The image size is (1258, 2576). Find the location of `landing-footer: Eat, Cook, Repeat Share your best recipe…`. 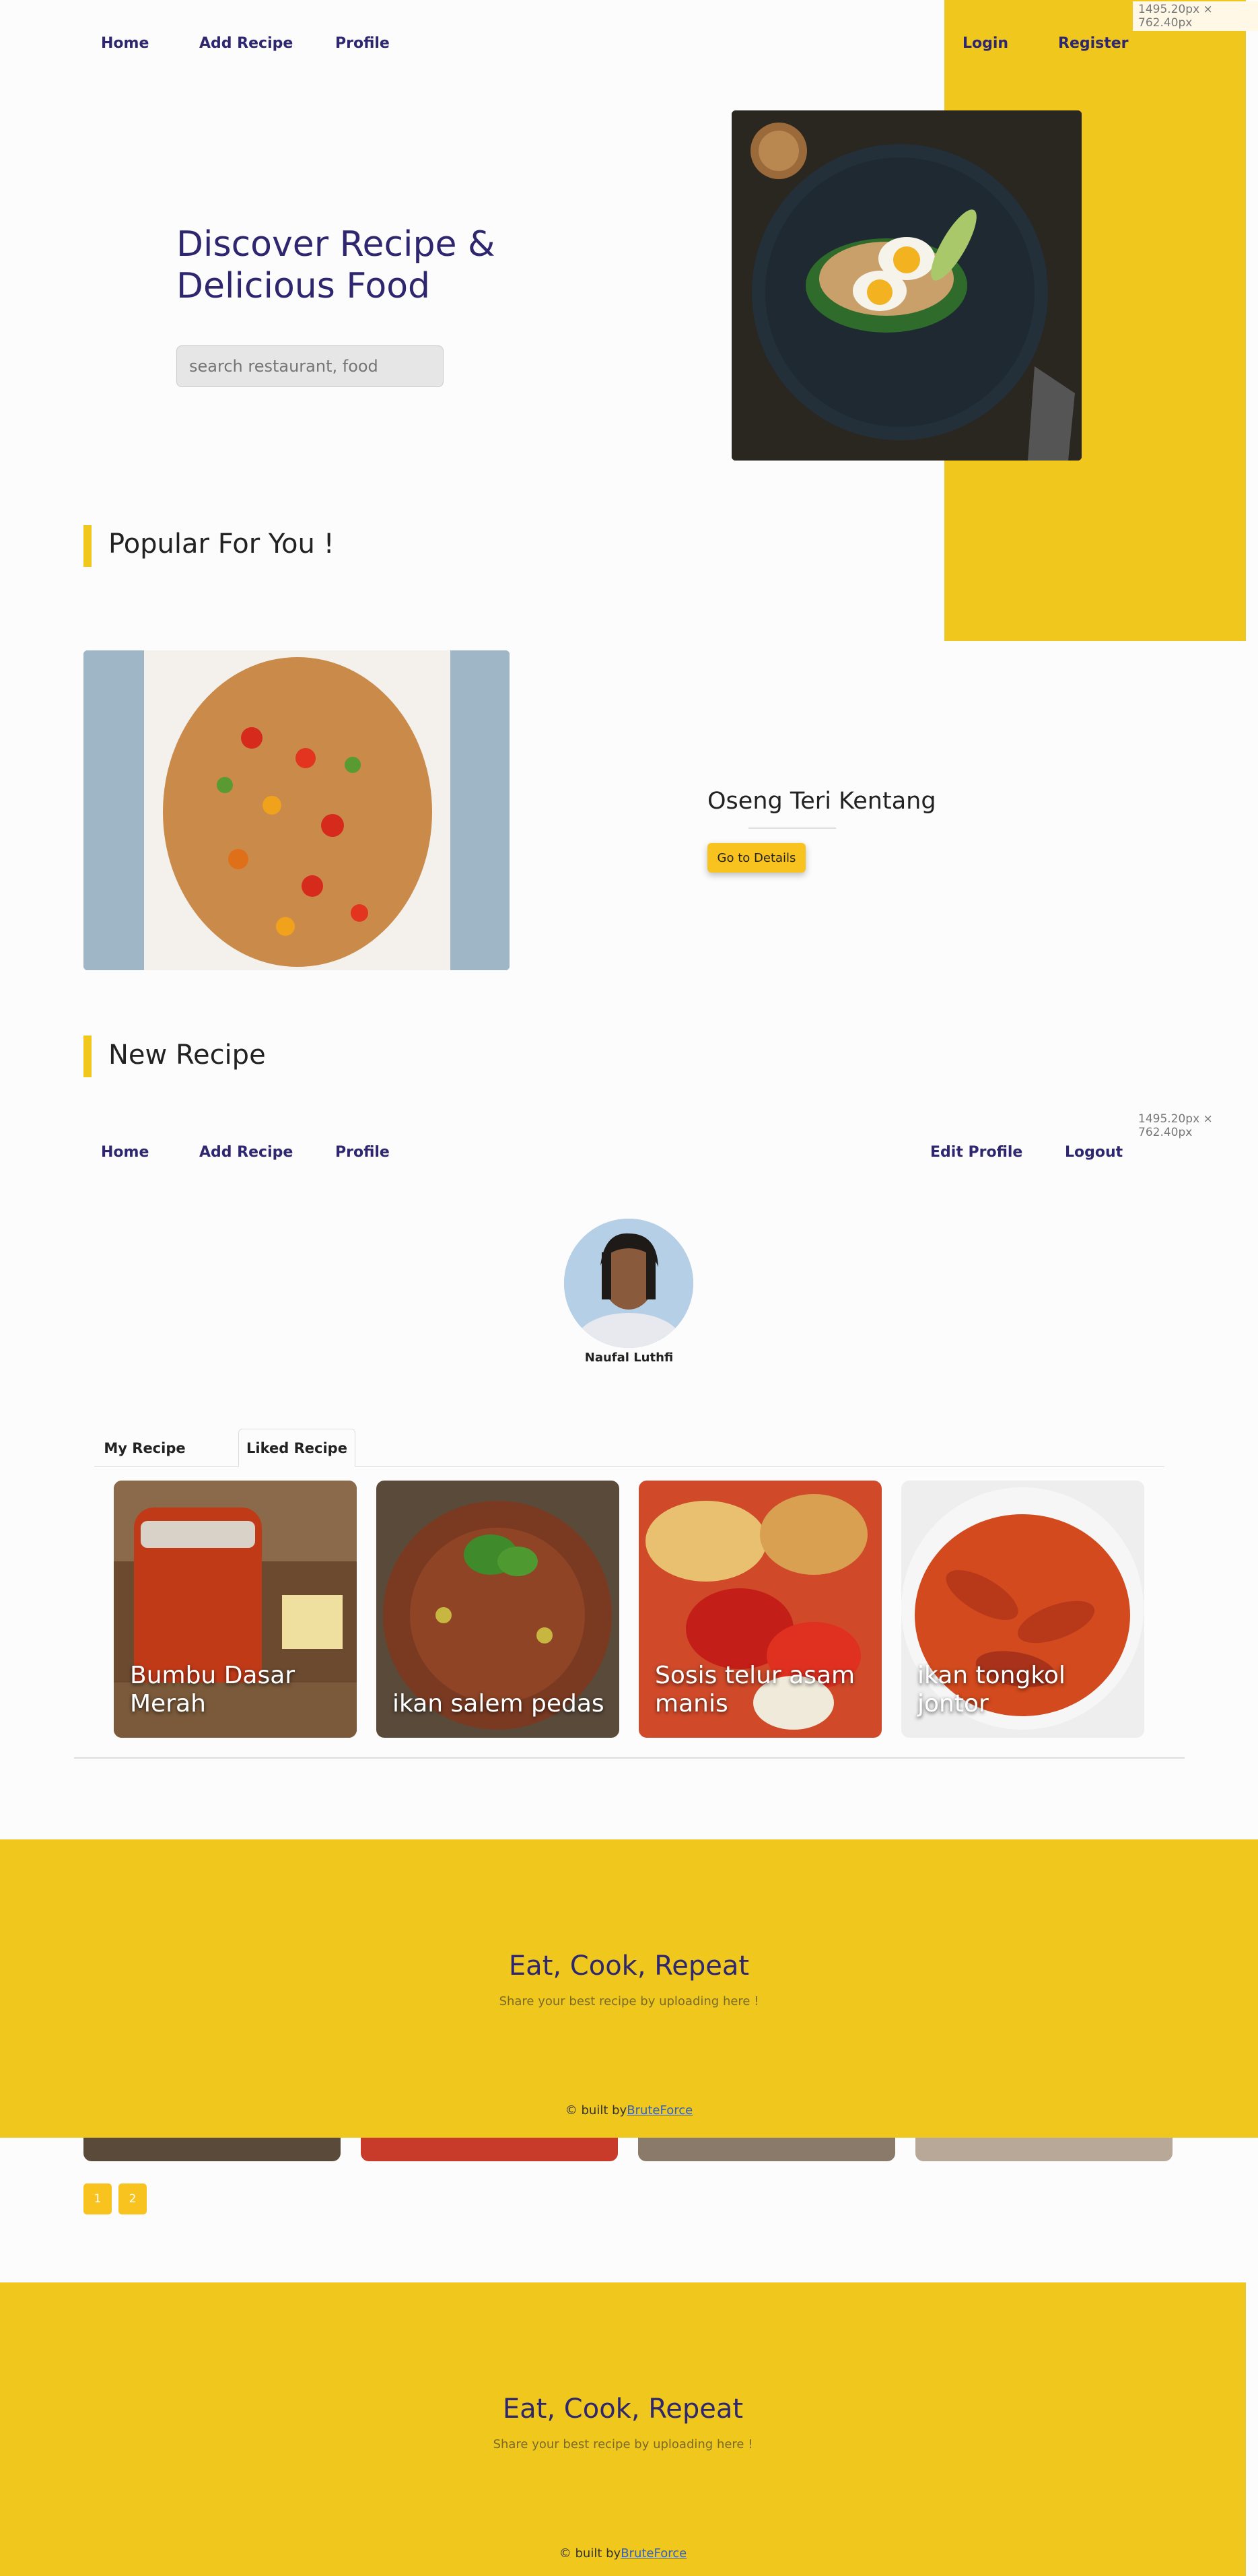

landing-footer: Eat, Cook, Repeat Share your best recipe… is located at coordinates (623, 2429).